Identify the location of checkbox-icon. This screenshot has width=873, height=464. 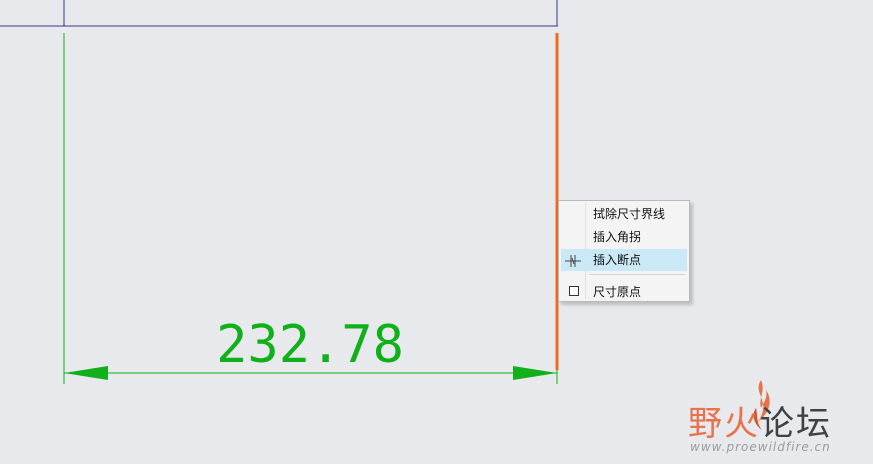
(574, 291).